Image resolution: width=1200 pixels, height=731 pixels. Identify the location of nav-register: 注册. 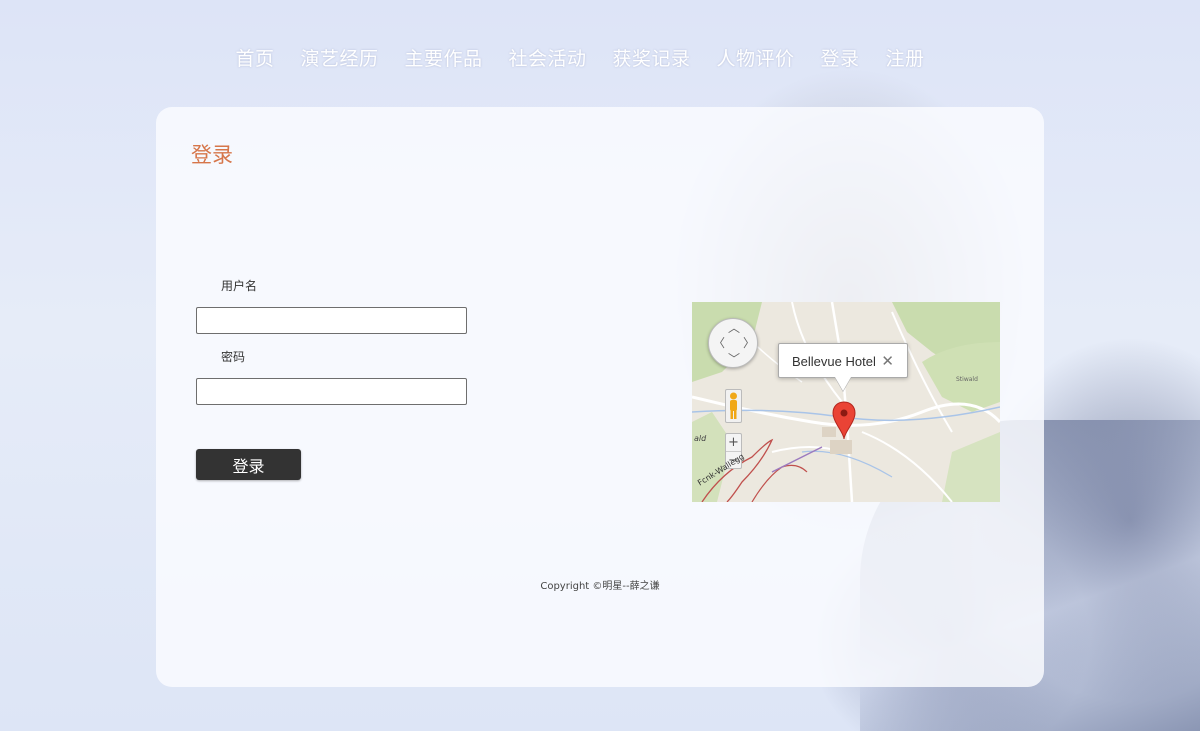
(905, 57).